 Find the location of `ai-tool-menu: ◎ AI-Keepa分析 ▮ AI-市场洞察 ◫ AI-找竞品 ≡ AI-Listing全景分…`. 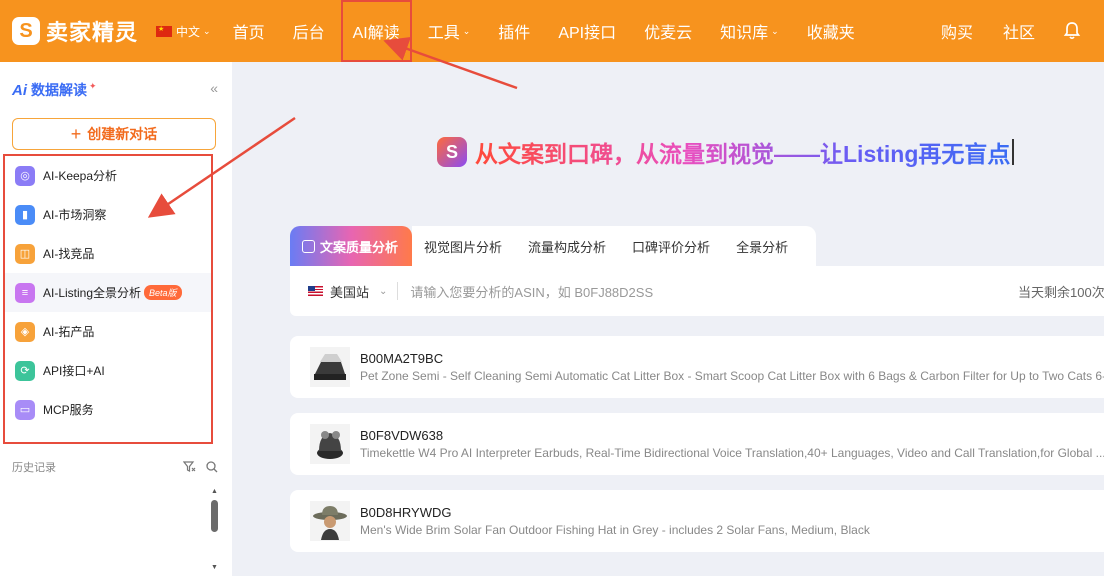

ai-tool-menu: ◎ AI-Keepa分析 ▮ AI-市场洞察 ◫ AI-找竞品 ≡ AI-Listing全景分… is located at coordinates (108, 299).